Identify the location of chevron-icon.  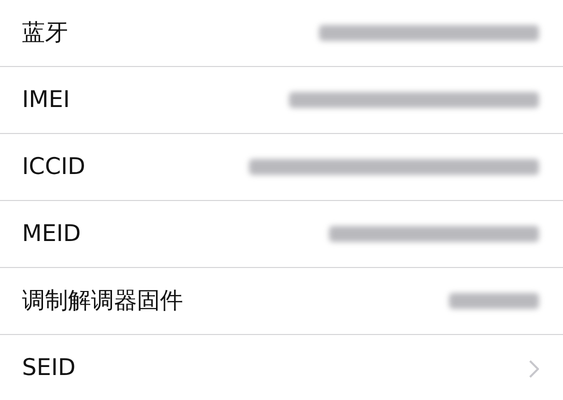
(534, 369).